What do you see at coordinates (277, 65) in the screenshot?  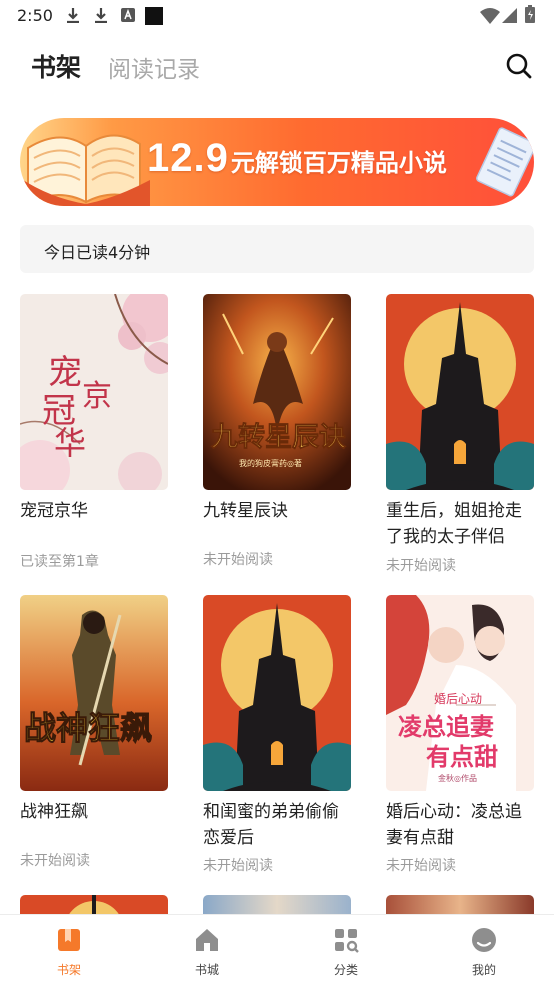 I see `header: 书架 阅读记录` at bounding box center [277, 65].